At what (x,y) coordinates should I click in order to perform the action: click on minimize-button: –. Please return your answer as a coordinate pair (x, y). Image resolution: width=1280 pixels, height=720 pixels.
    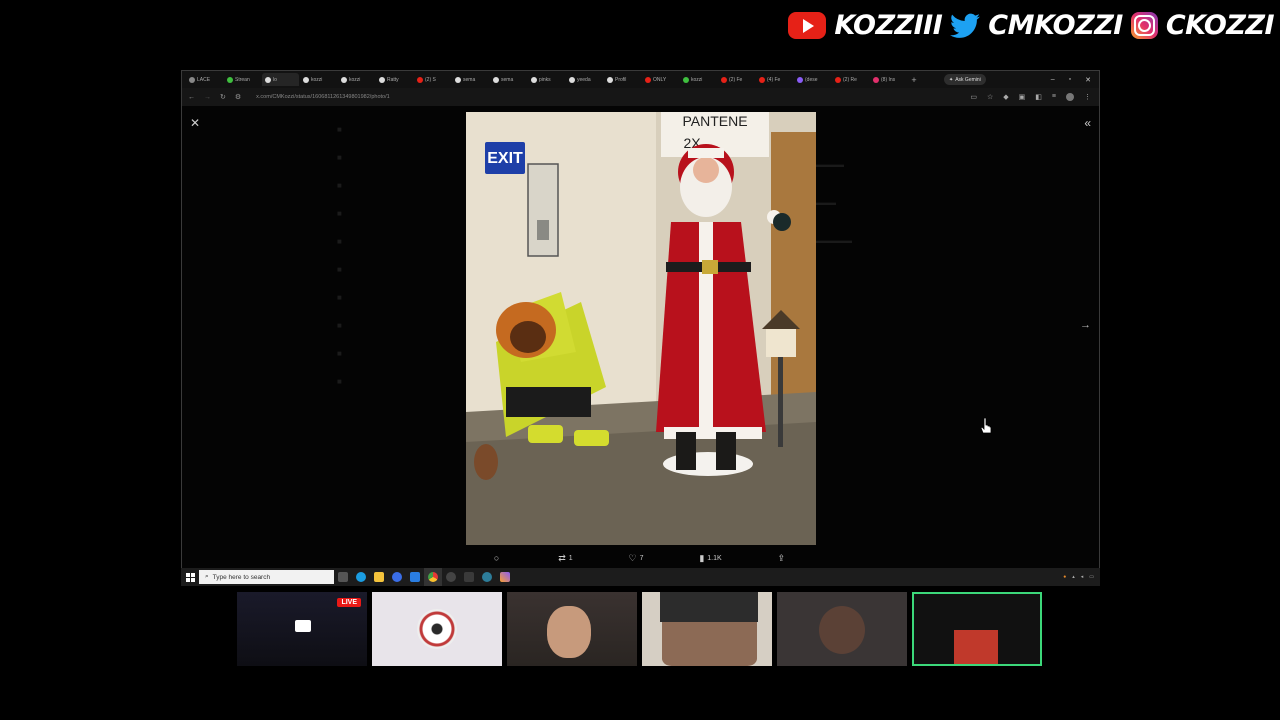
    Looking at the image, I should click on (1053, 80).